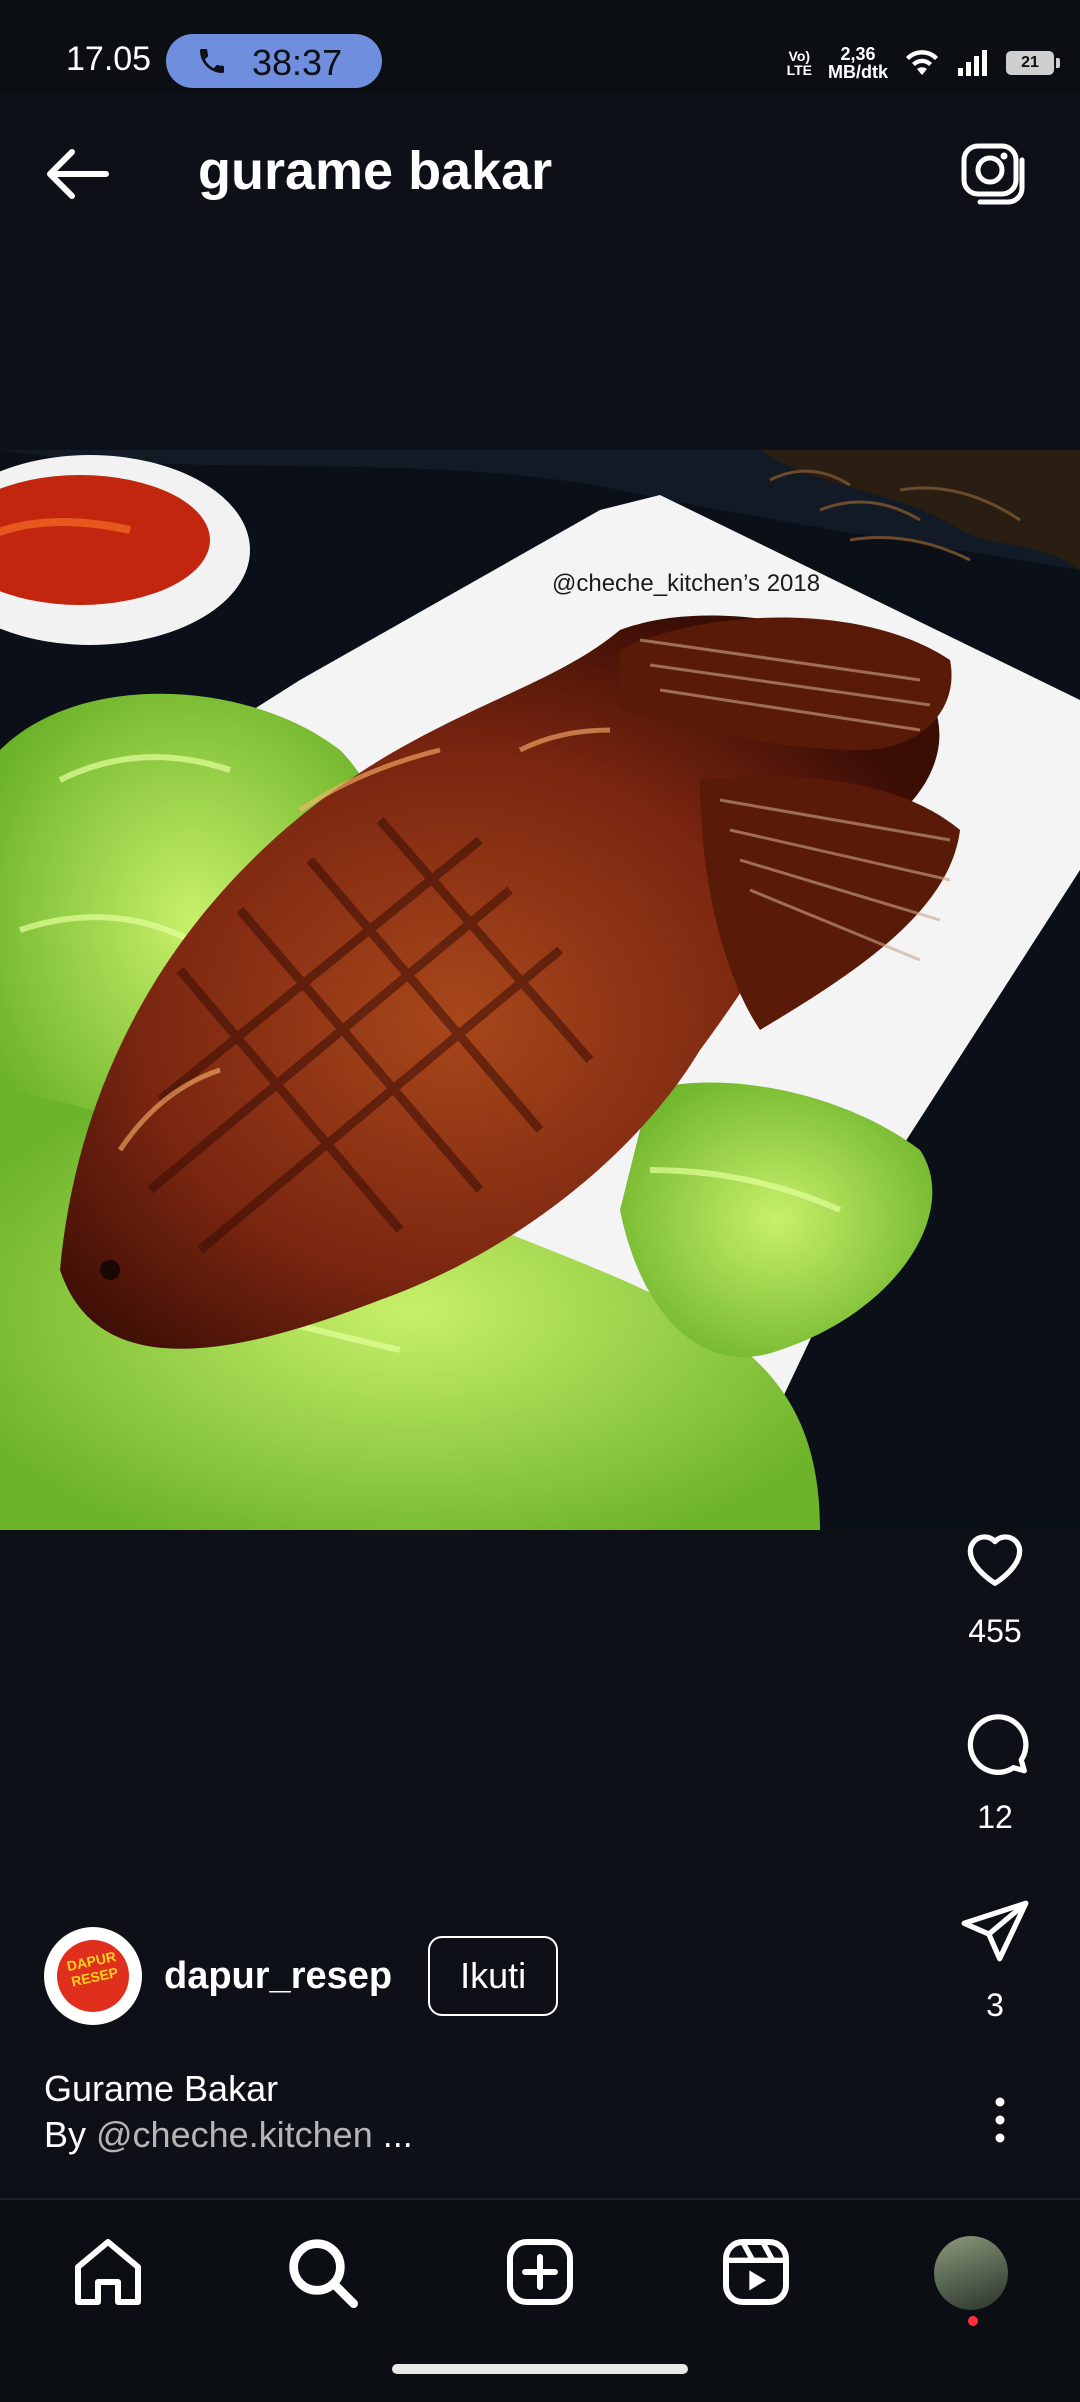  Describe the element at coordinates (756, 2272) in the screenshot. I see `reels-icon` at that location.